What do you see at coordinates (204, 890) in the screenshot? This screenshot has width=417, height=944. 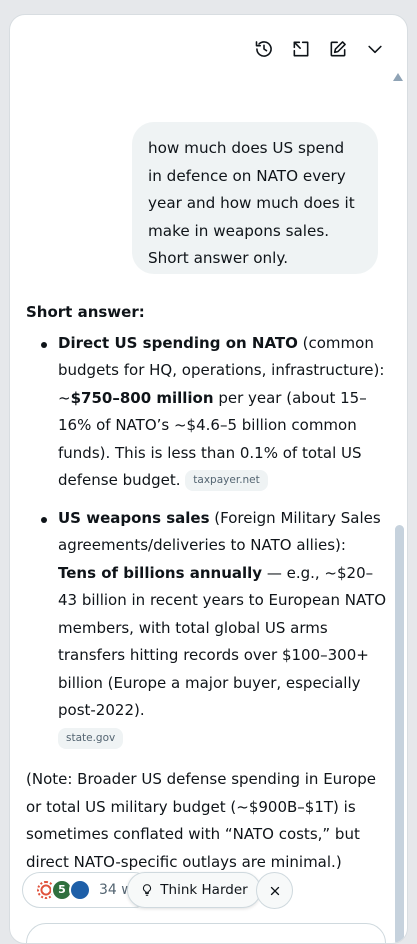 I see `think-harder-label: Think Harder` at bounding box center [204, 890].